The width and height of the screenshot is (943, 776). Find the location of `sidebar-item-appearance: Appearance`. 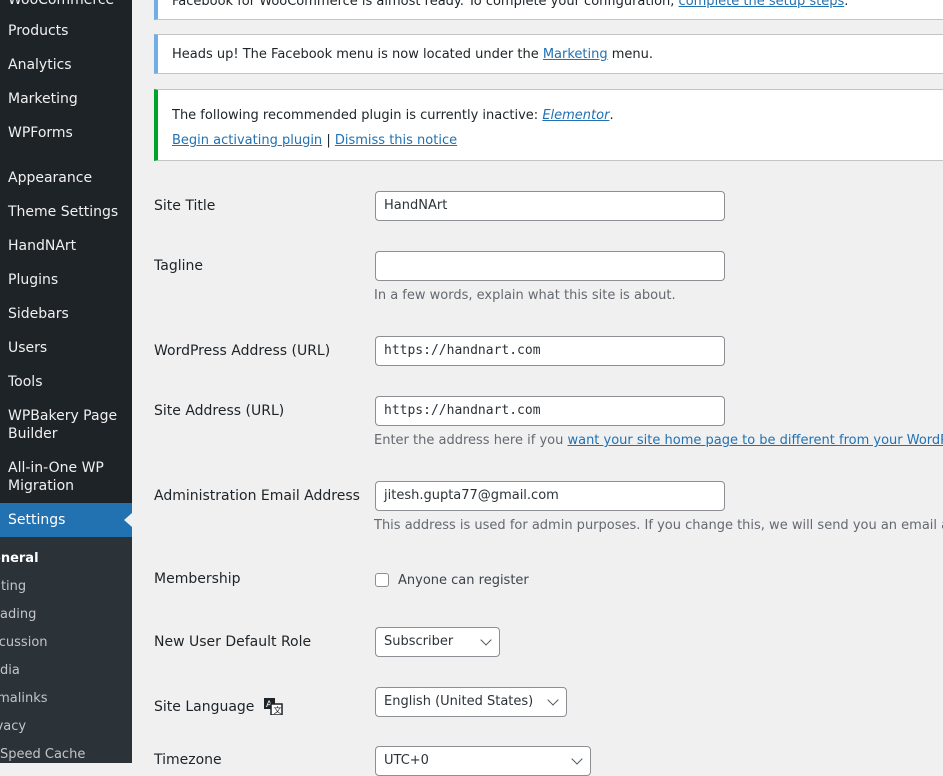

sidebar-item-appearance: Appearance is located at coordinates (50, 178).